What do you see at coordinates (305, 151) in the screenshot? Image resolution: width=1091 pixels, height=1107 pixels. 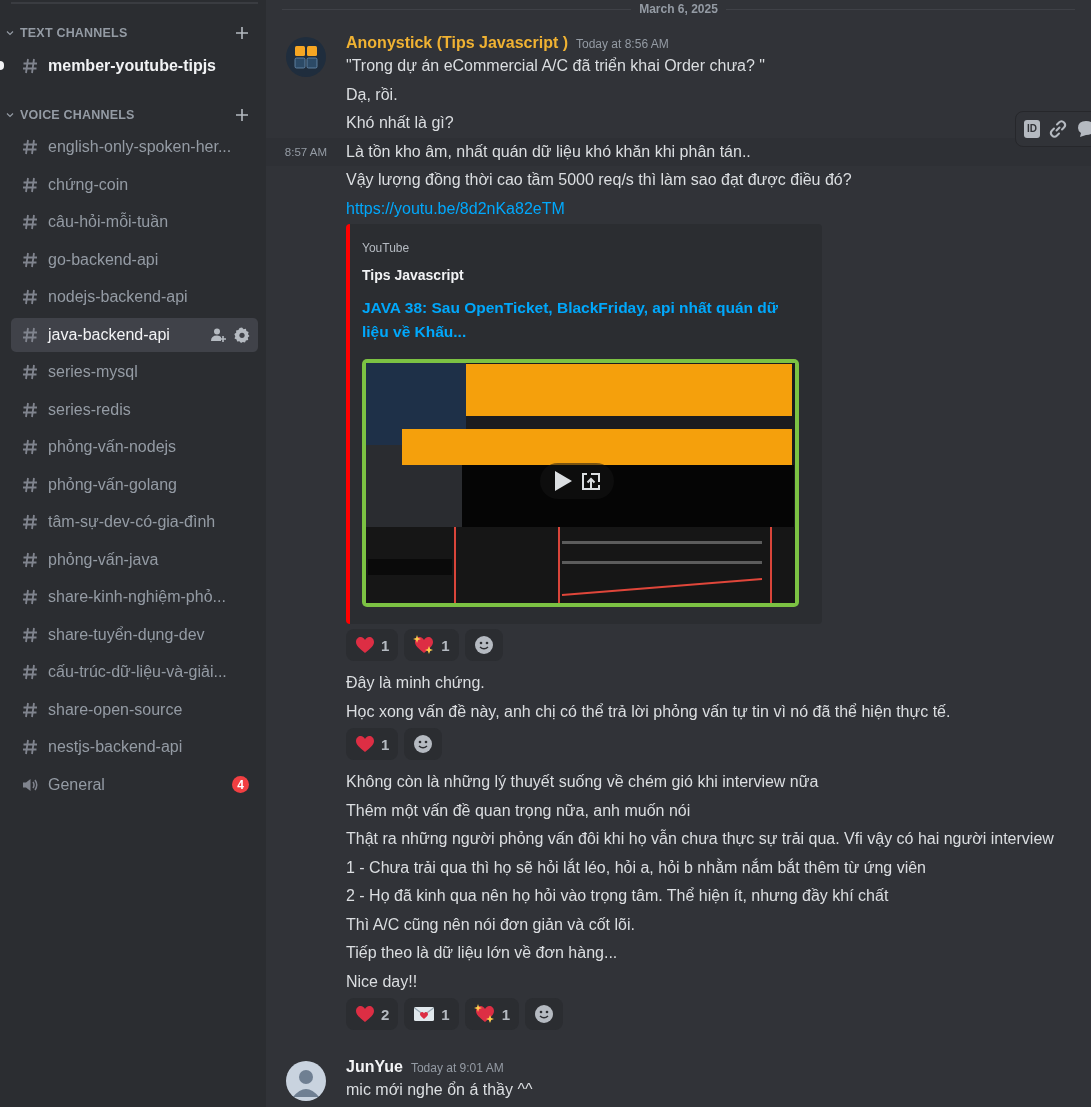 I see `hover-timestamp: 8:57 AM` at bounding box center [305, 151].